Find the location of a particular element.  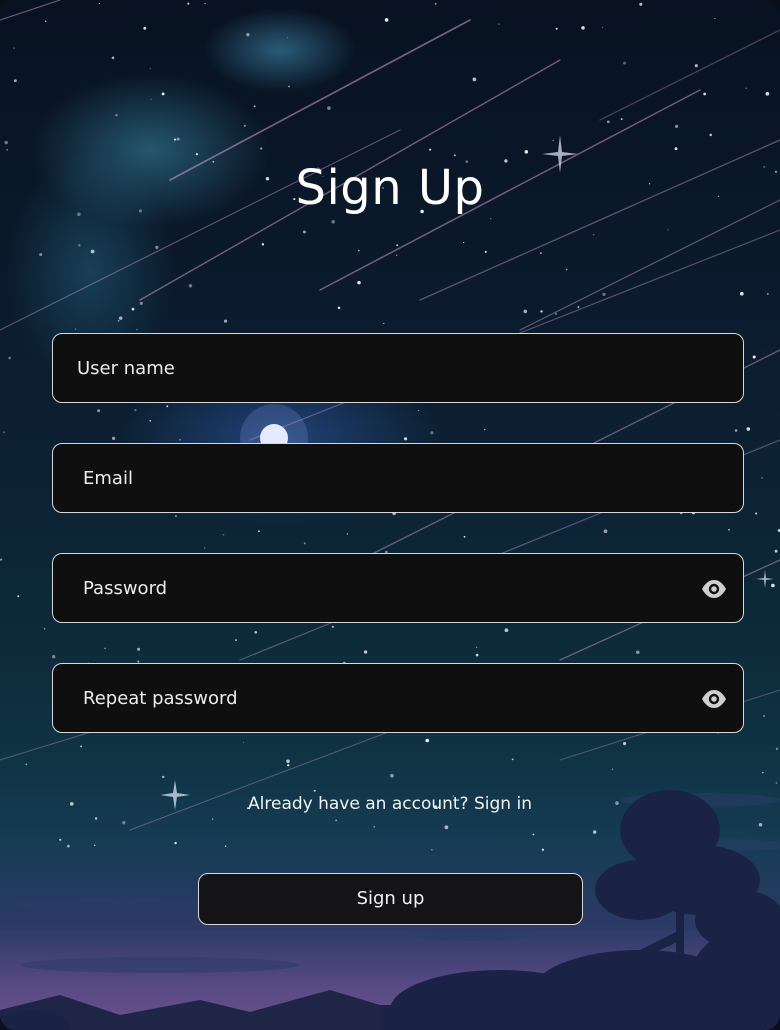

repeat-password-input is located at coordinates (398, 698).